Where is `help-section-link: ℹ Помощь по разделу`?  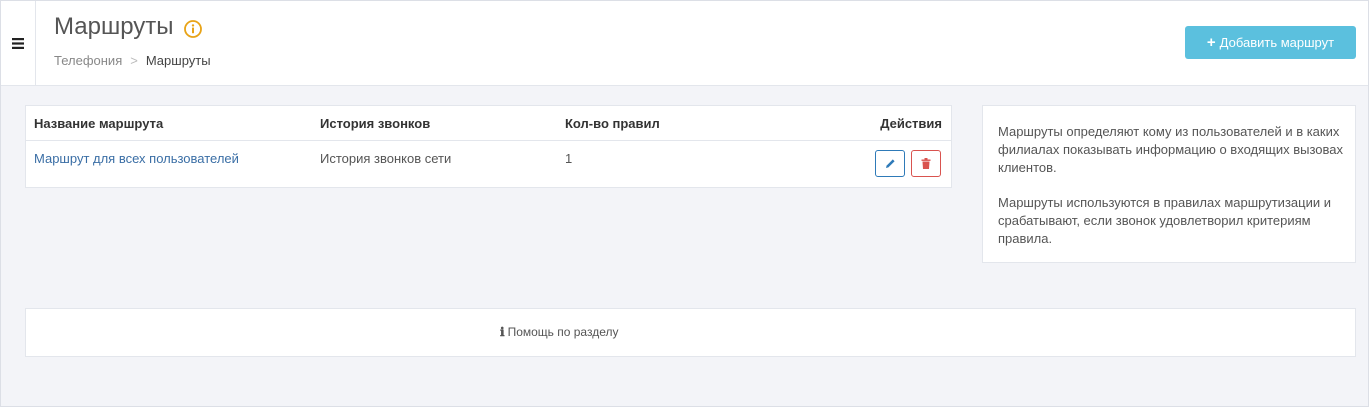
help-section-link: ℹ Помощь по разделу is located at coordinates (559, 332).